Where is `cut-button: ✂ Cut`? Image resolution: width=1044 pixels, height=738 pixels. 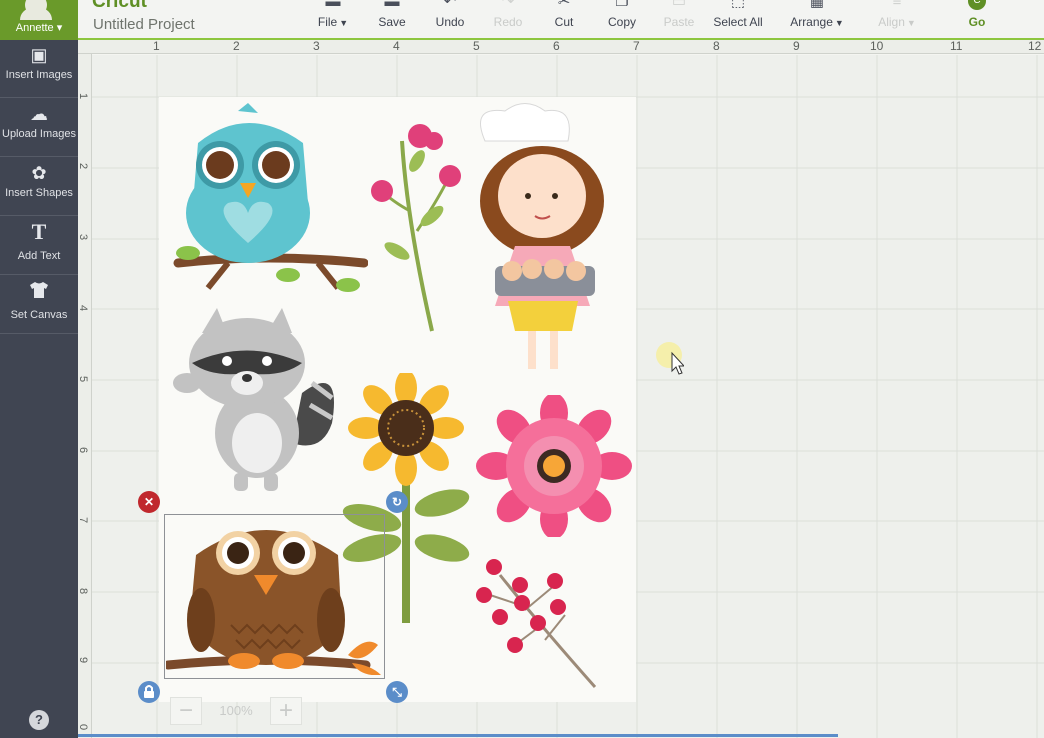 cut-button: ✂ Cut is located at coordinates (564, 19).